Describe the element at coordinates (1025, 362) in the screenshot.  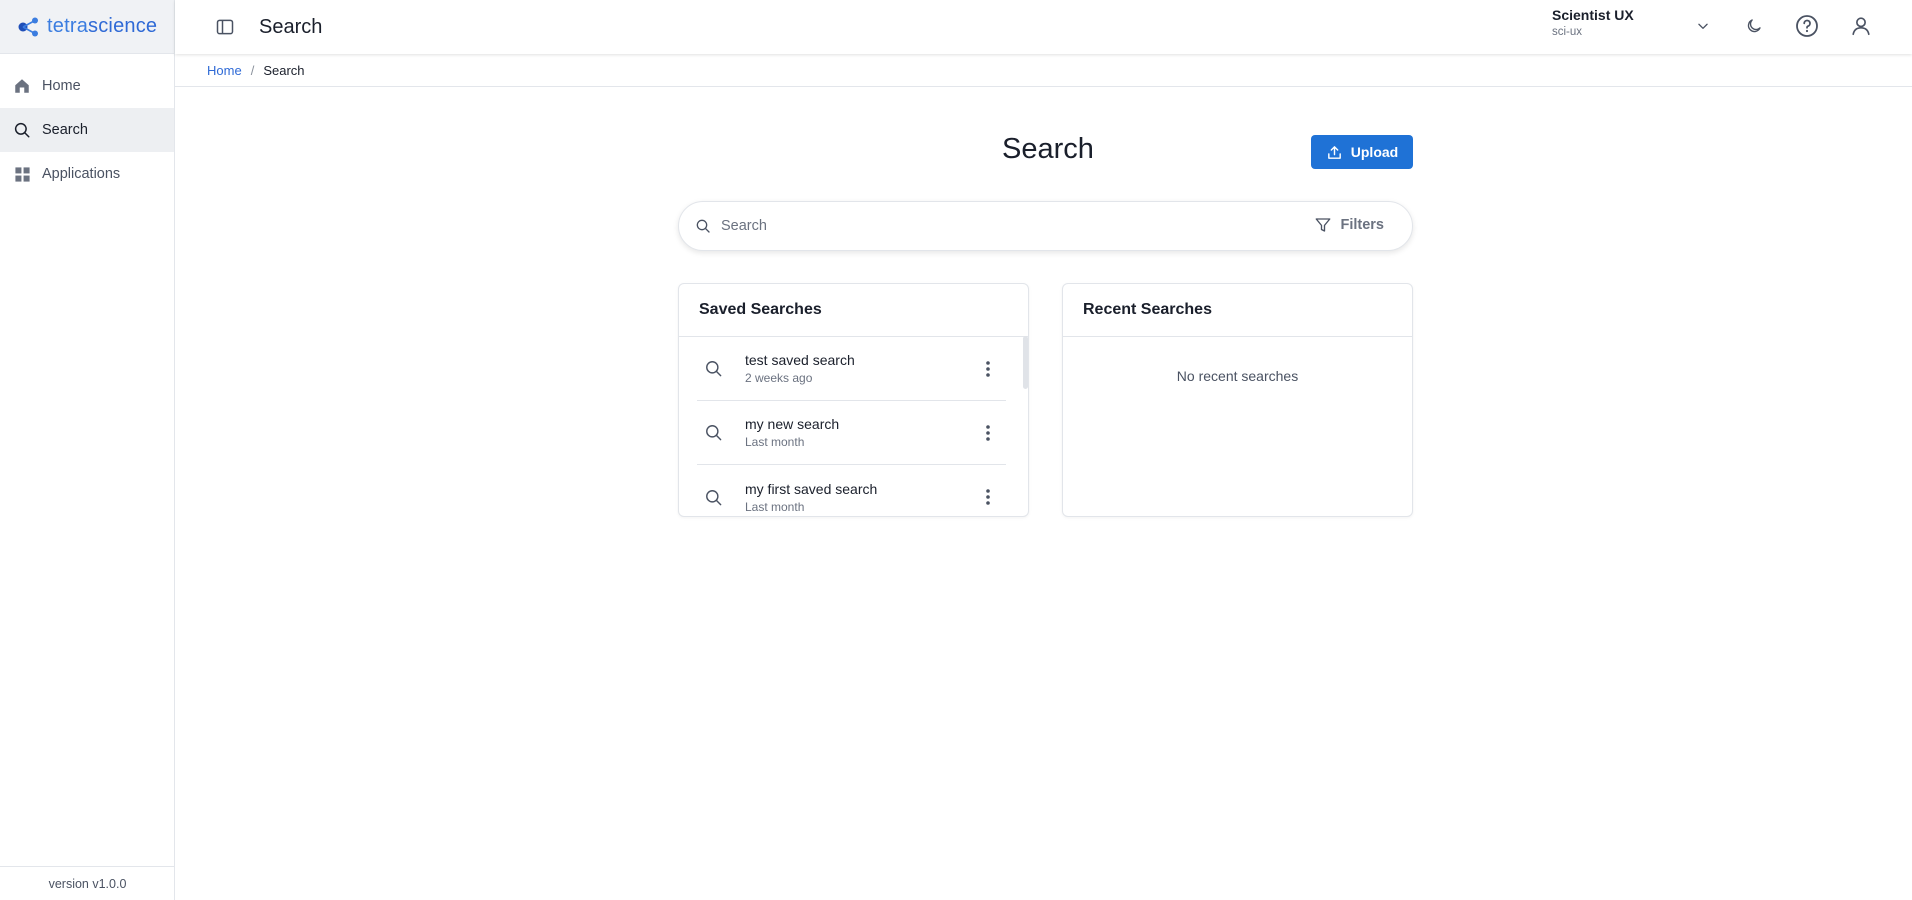
I see `saved-searches-scrollbar` at that location.